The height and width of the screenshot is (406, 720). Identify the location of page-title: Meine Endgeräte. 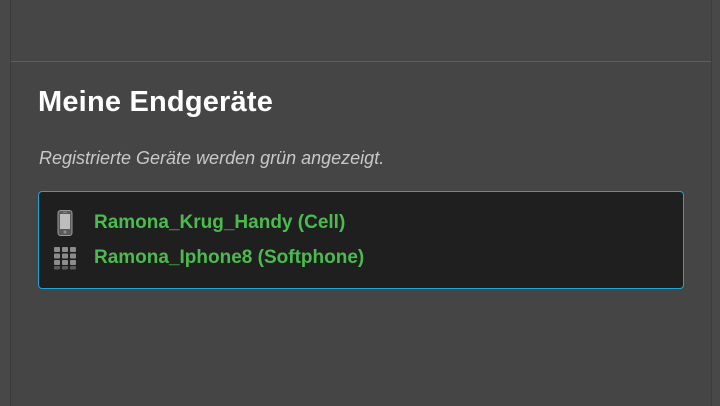
(156, 102).